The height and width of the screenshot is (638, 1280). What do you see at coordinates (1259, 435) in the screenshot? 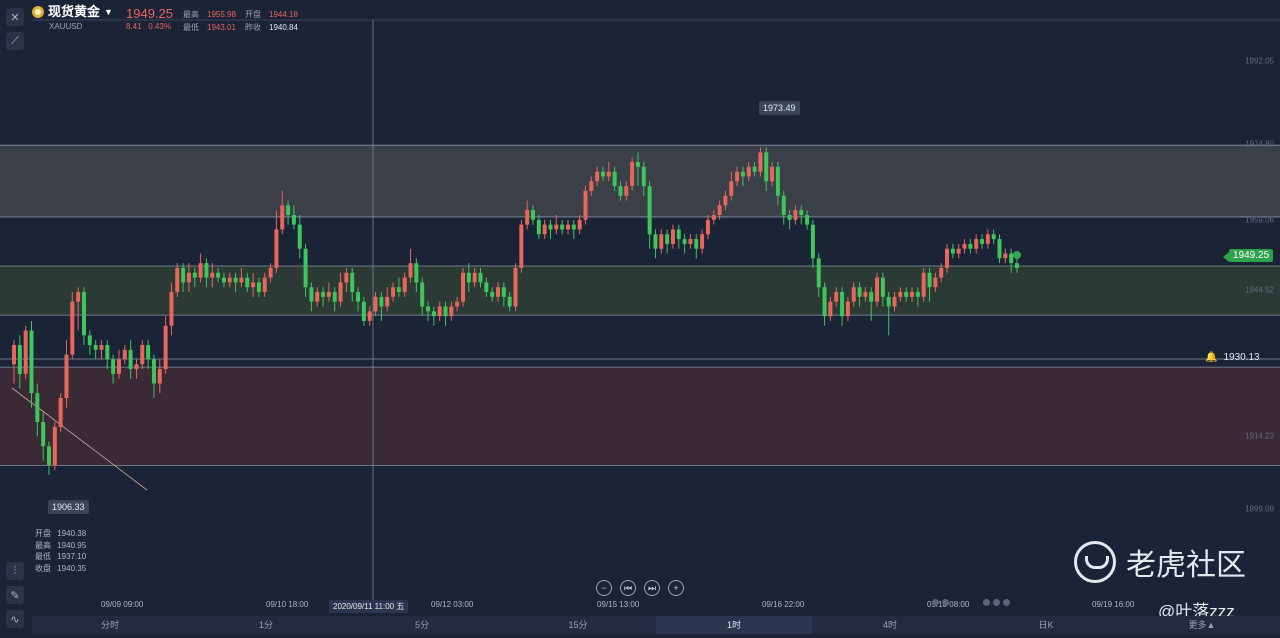
I see `y-tick-label: 1914.23` at bounding box center [1259, 435].